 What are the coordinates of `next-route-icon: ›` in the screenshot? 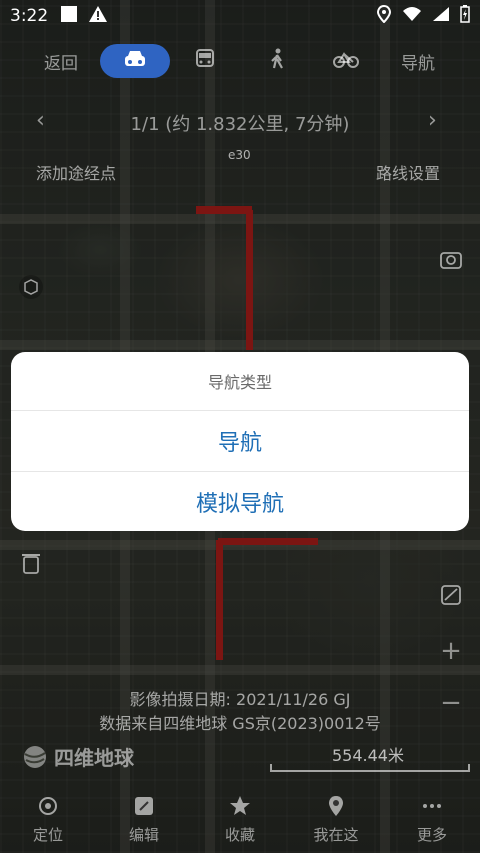 It's located at (432, 120).